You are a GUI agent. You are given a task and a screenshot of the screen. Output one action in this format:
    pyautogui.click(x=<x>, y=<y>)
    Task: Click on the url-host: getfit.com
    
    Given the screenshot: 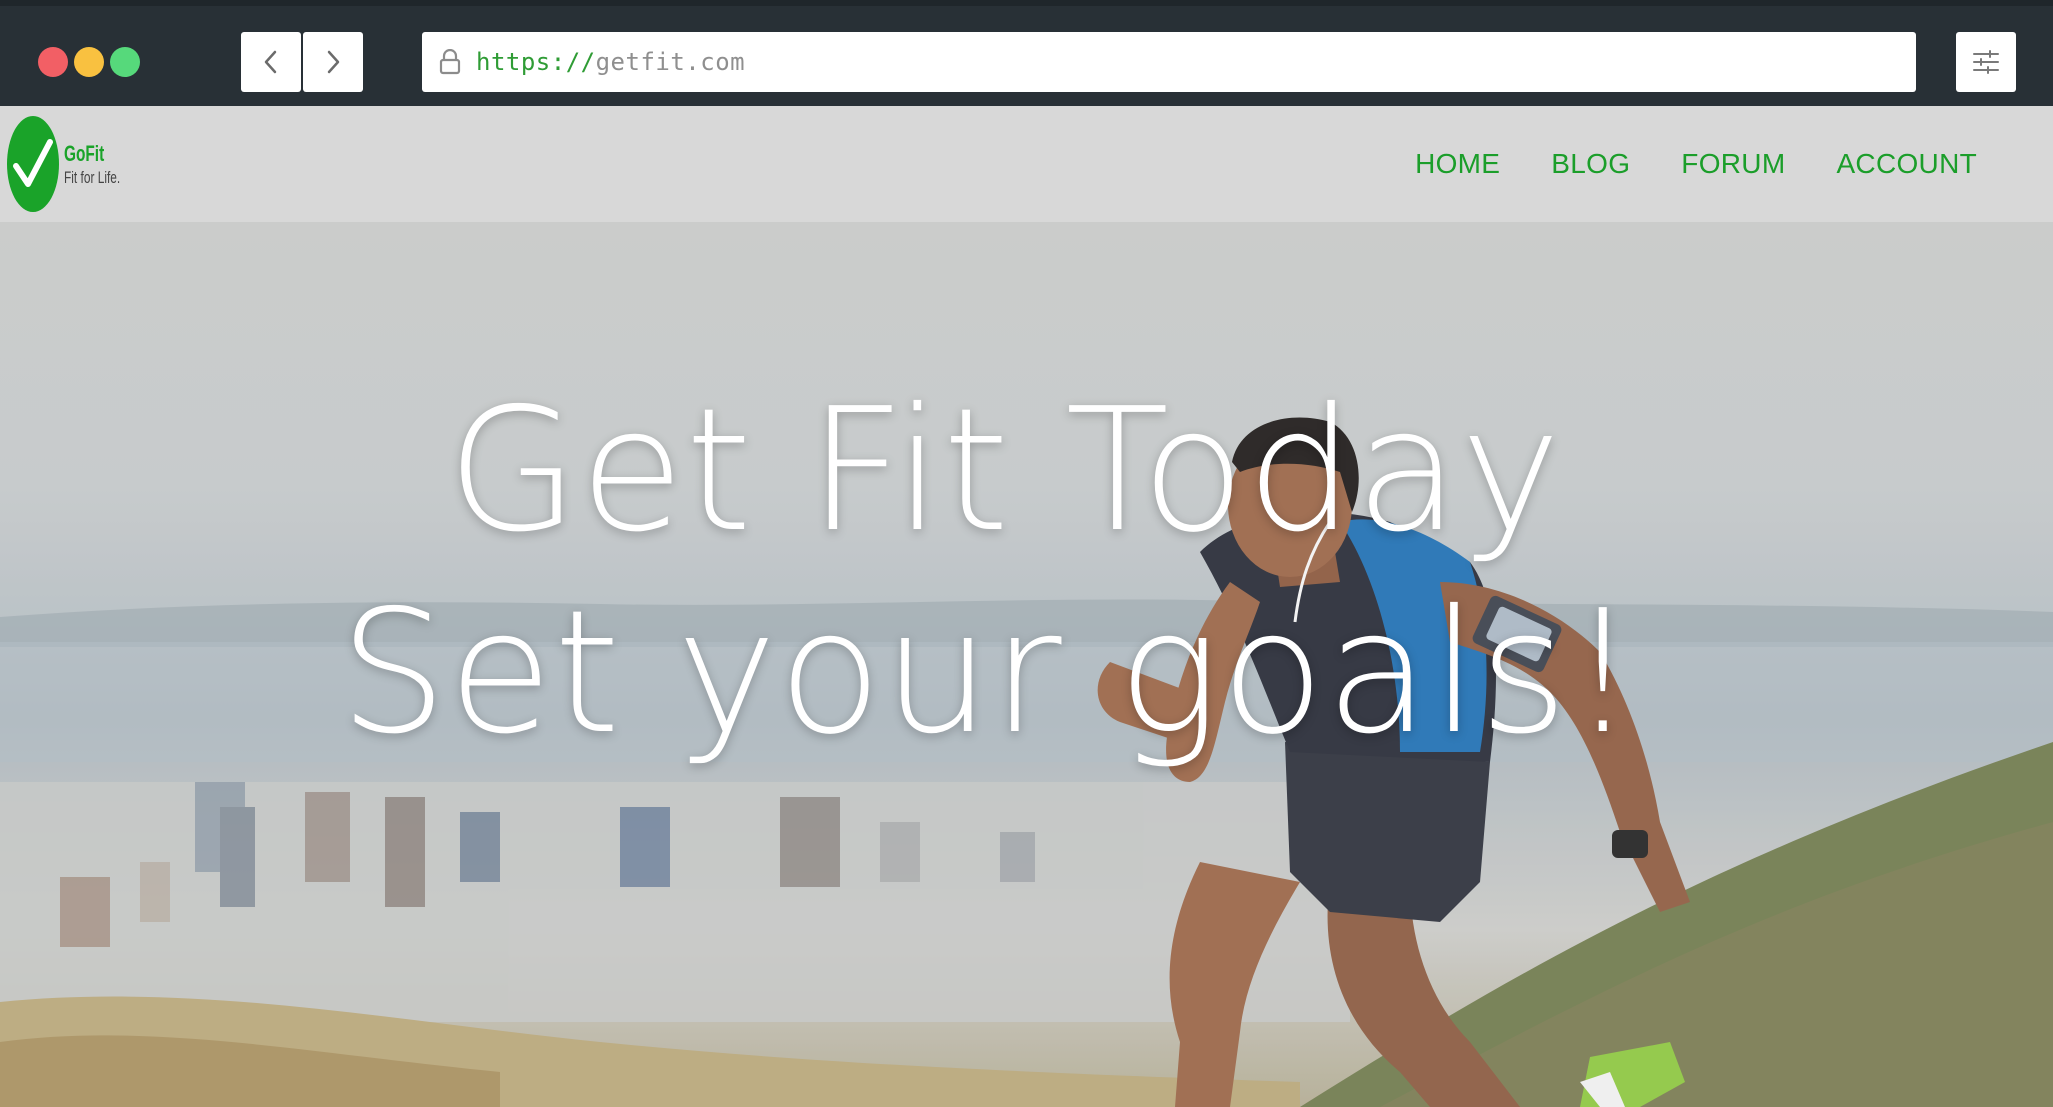 What is the action you would take?
    pyautogui.click(x=670, y=62)
    